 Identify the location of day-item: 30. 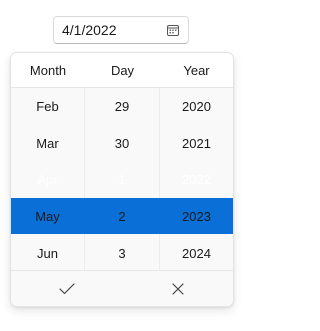
(122, 143).